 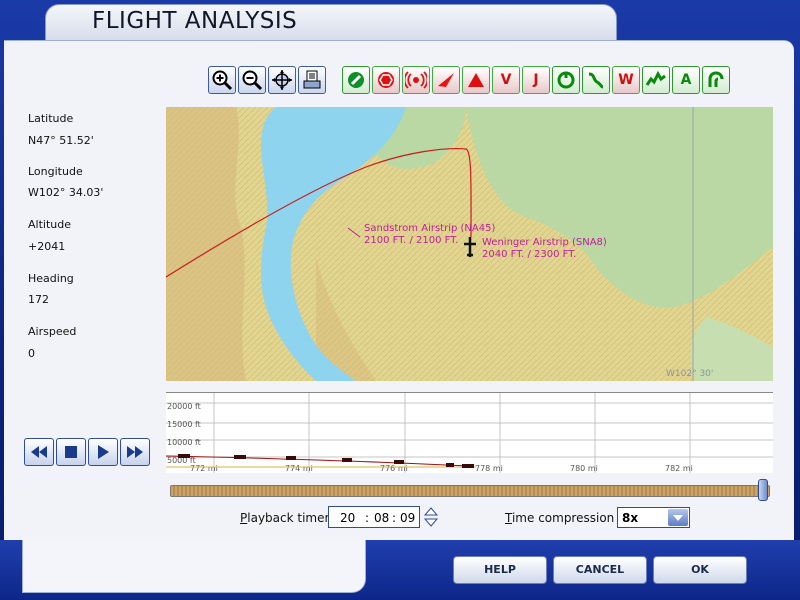 What do you see at coordinates (600, 570) in the screenshot?
I see `cancel-button: CANCEL` at bounding box center [600, 570].